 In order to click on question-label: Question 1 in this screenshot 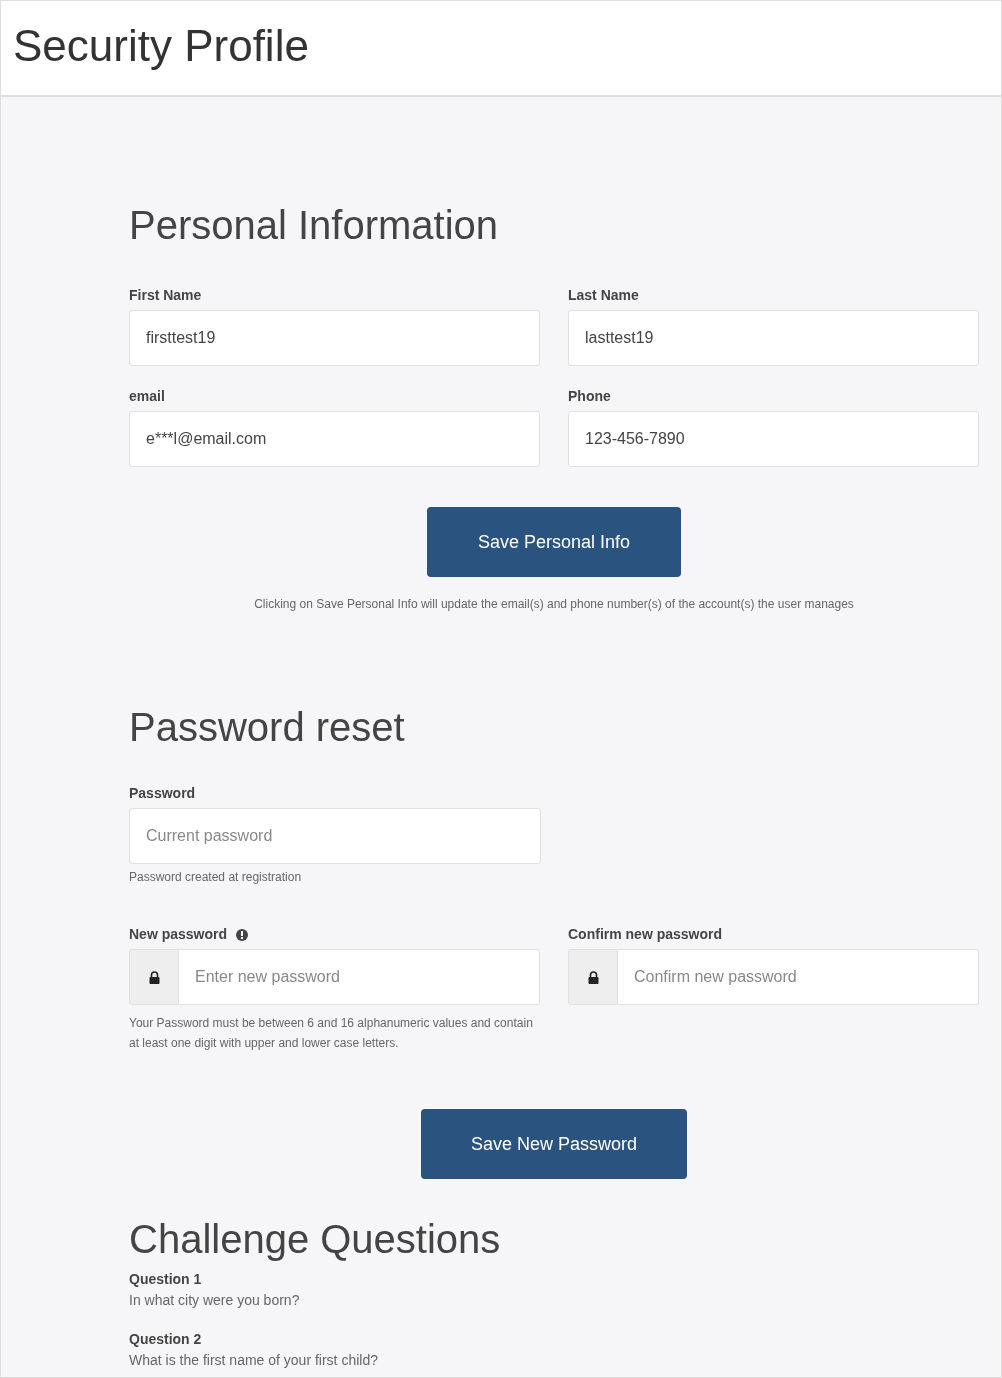, I will do `click(166, 1279)`.